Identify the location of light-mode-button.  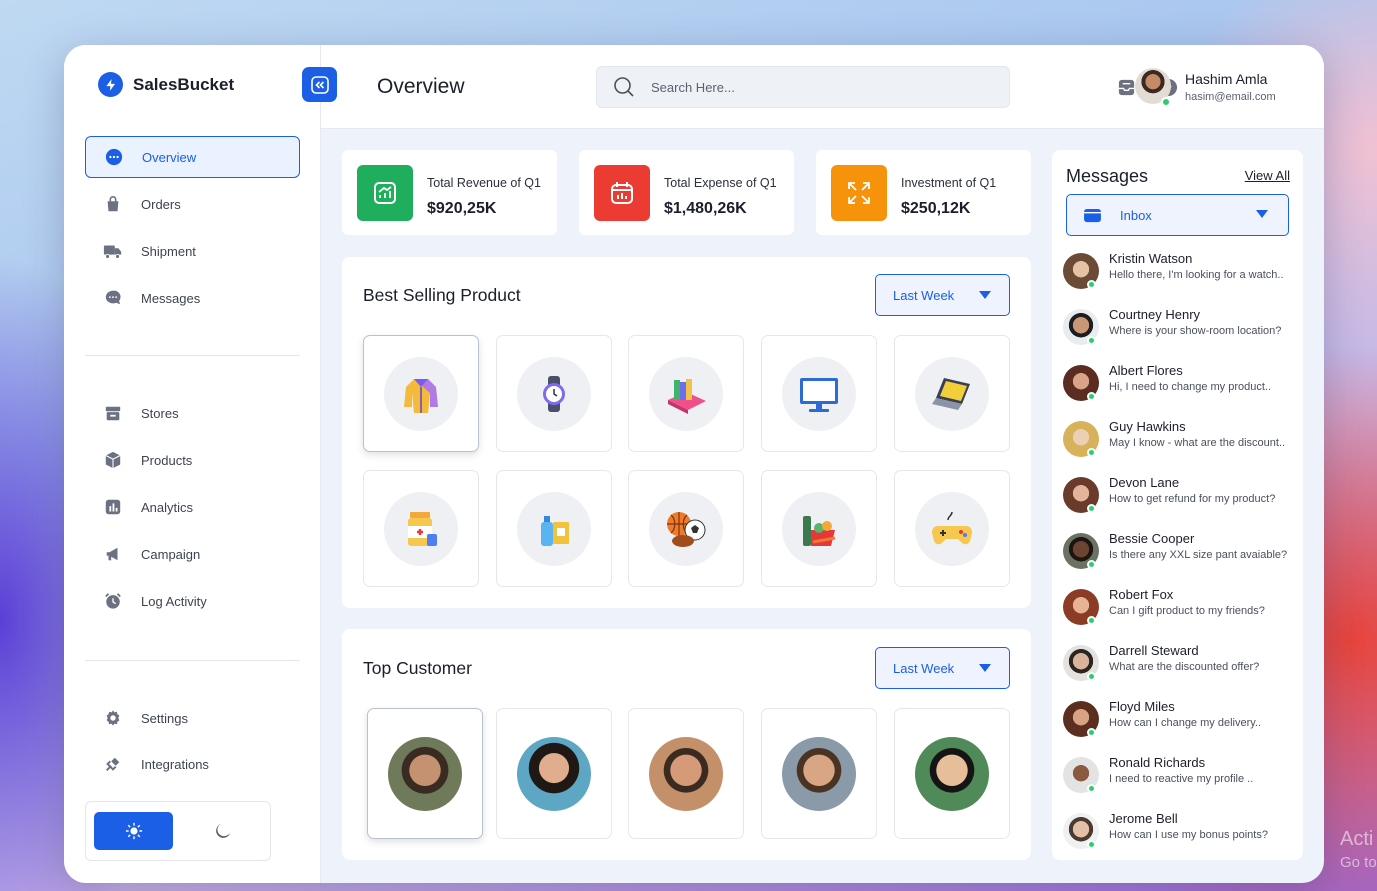
(133, 831).